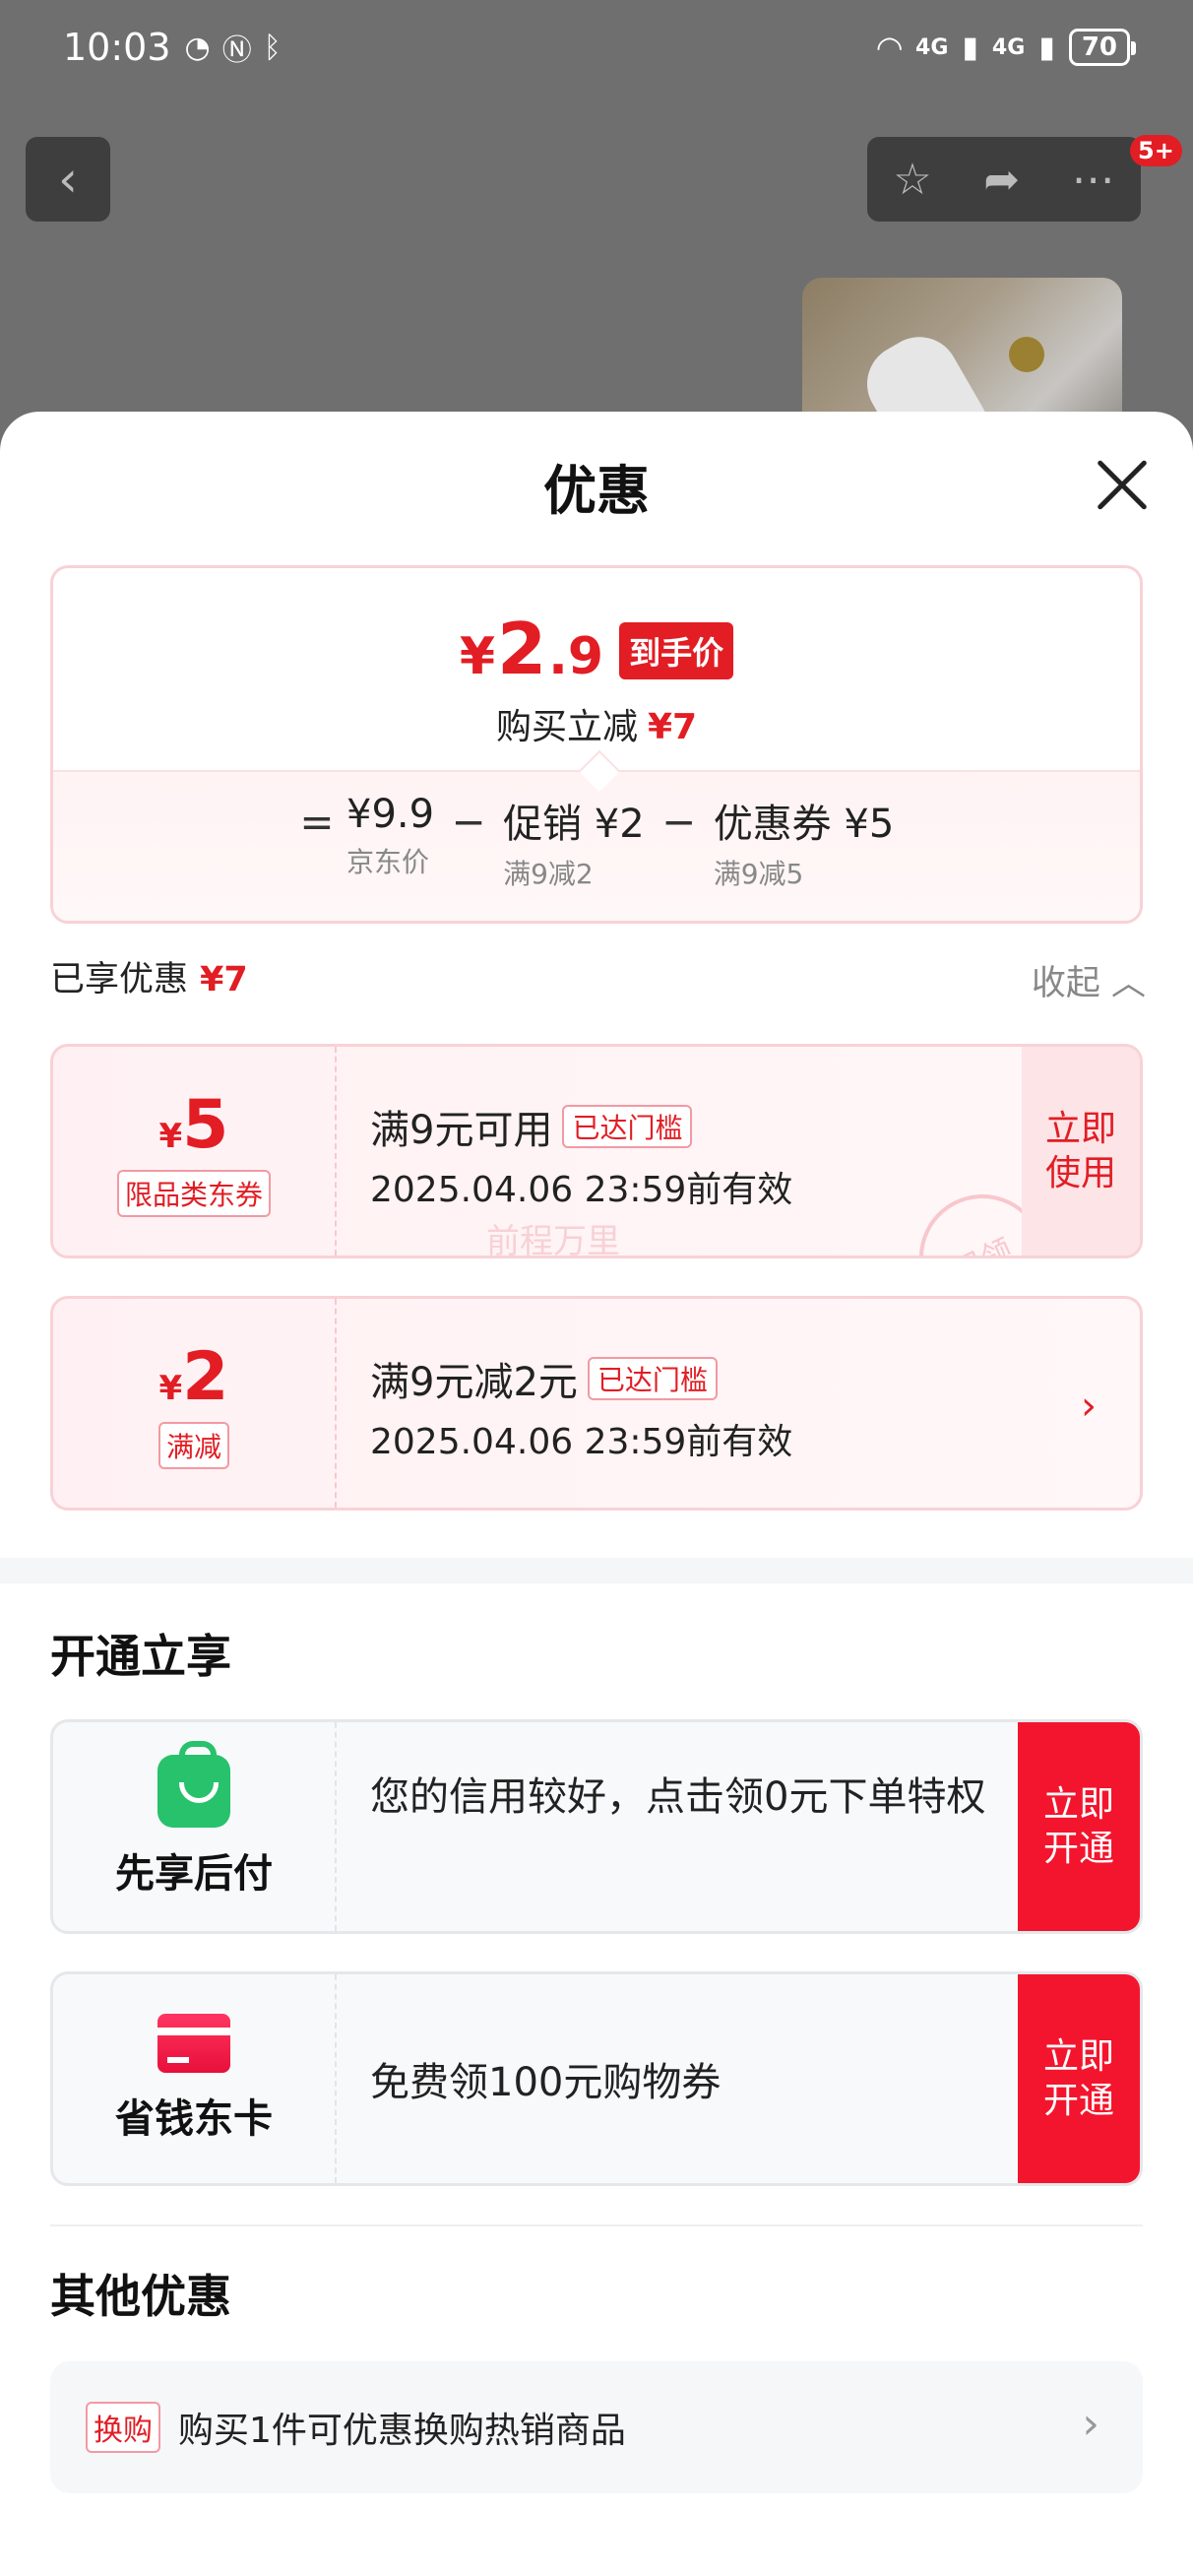 Image resolution: width=1193 pixels, height=2576 pixels. I want to click on signal-2: 4G, so click(1008, 47).